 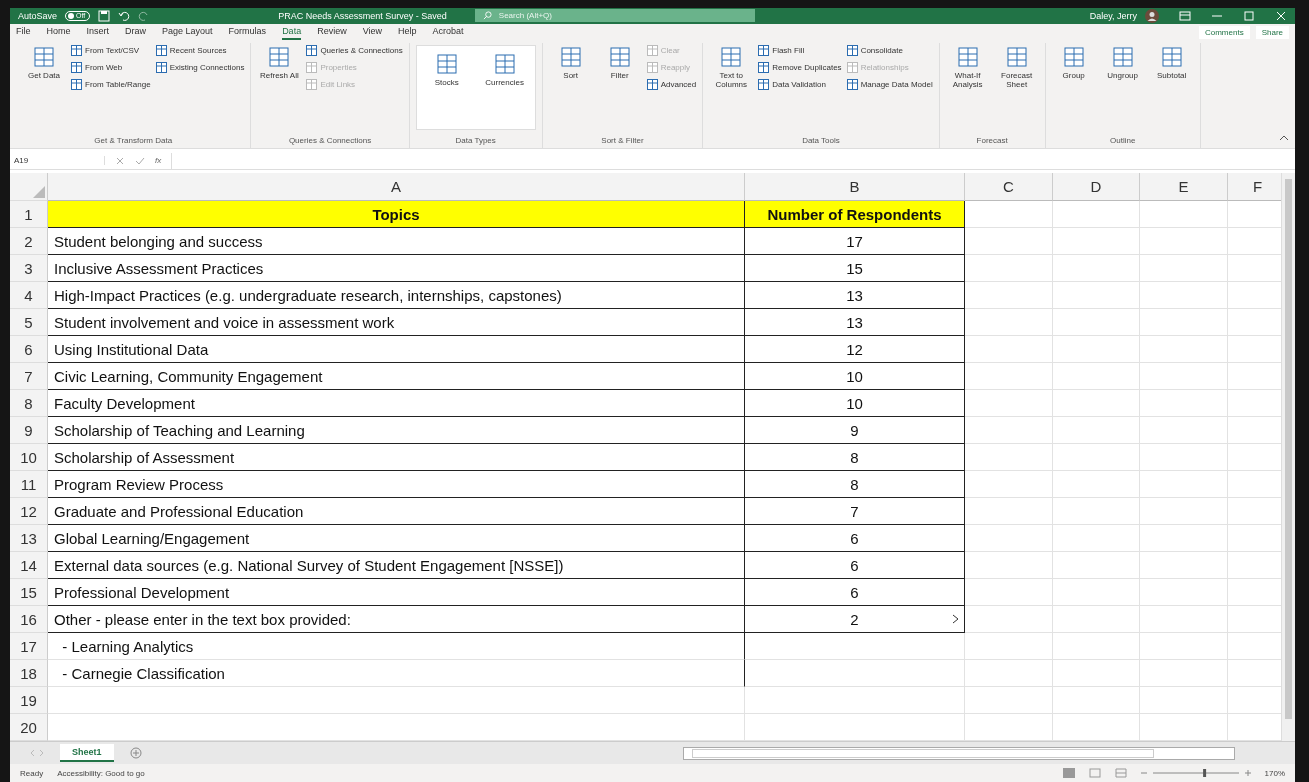 I want to click on ribbon-tab: Help, so click(x=407, y=32).